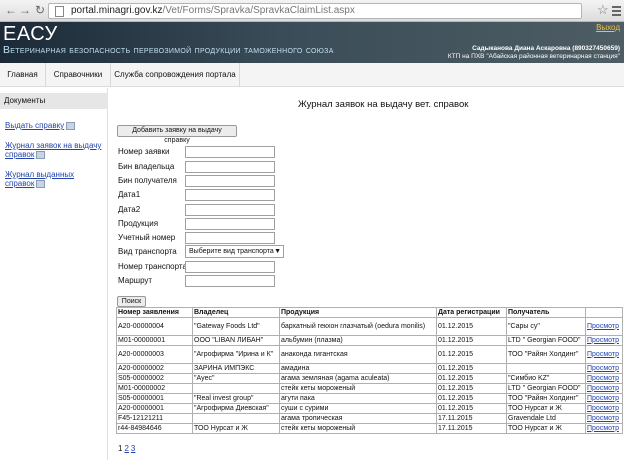  I want to click on menu-item-directories: Справочники, so click(78, 75).